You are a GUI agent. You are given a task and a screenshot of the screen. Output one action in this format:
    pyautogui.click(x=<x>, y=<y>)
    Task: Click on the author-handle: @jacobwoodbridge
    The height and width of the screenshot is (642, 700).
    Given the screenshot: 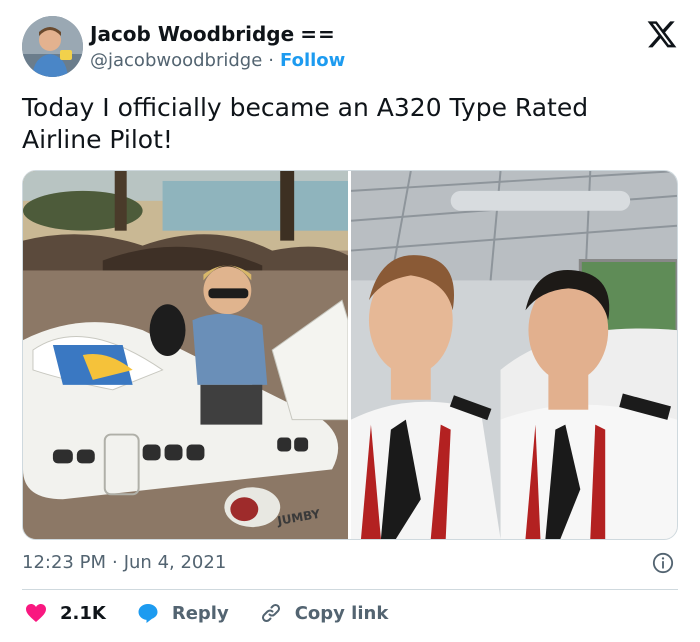 What is the action you would take?
    pyautogui.click(x=176, y=60)
    